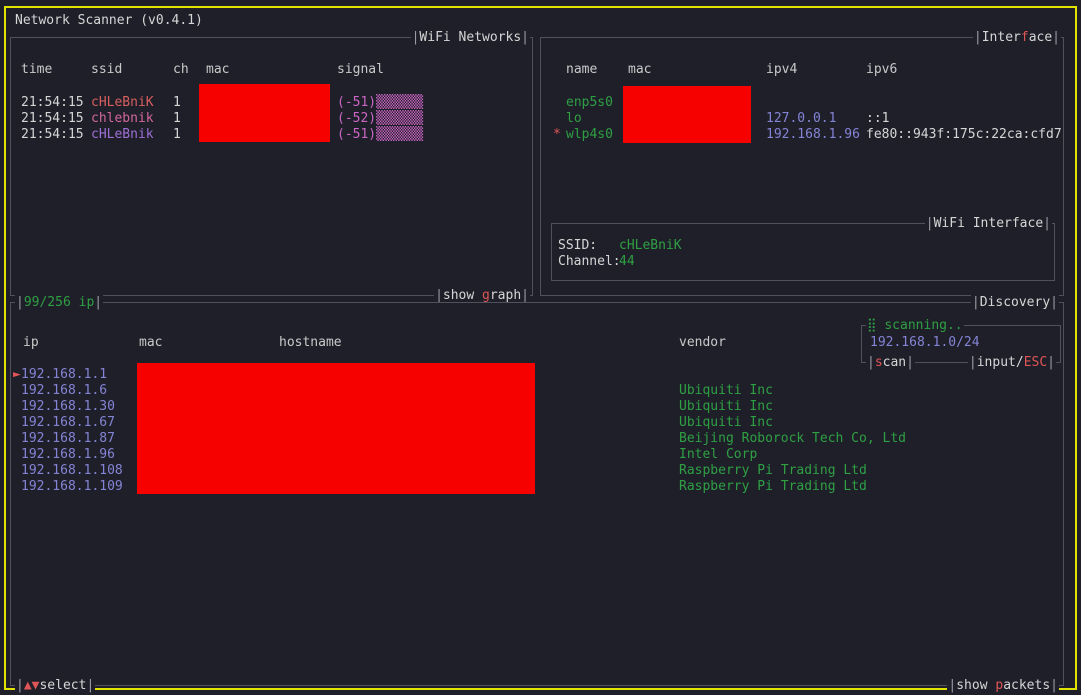 The image size is (1081, 695). What do you see at coordinates (72, 486) in the screenshot?
I see `discovery-ip-cell: 192.168.1.109` at bounding box center [72, 486].